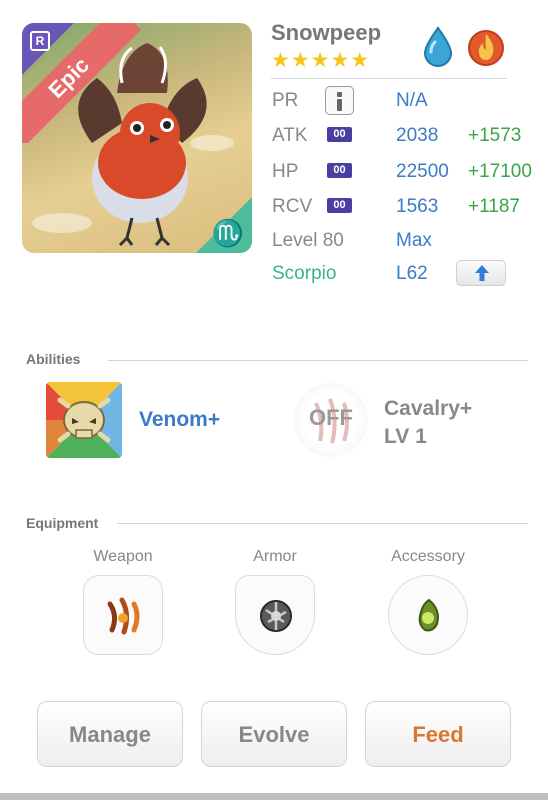 This screenshot has height=800, width=548. What do you see at coordinates (412, 100) in the screenshot?
I see `pr-value: N/A` at bounding box center [412, 100].